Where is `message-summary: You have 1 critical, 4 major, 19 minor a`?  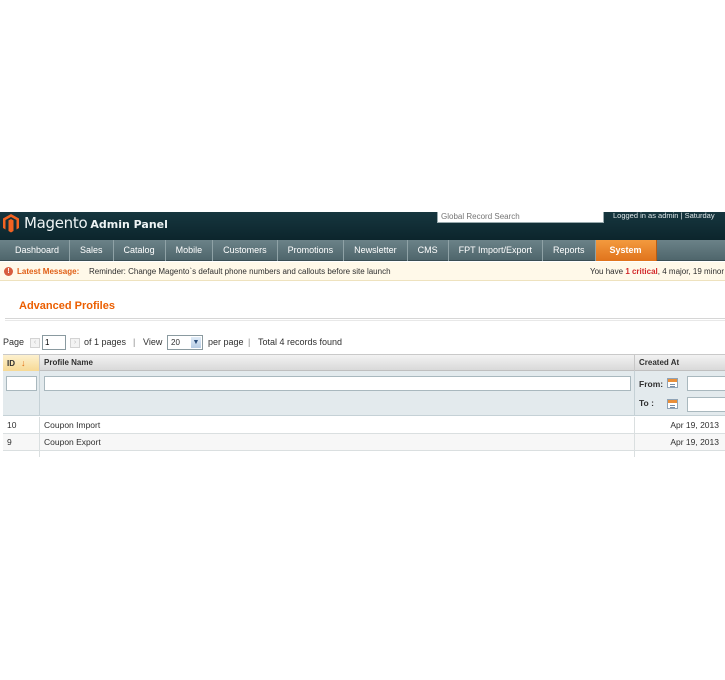 message-summary: You have 1 critical, 4 major, 19 minor a is located at coordinates (657, 271).